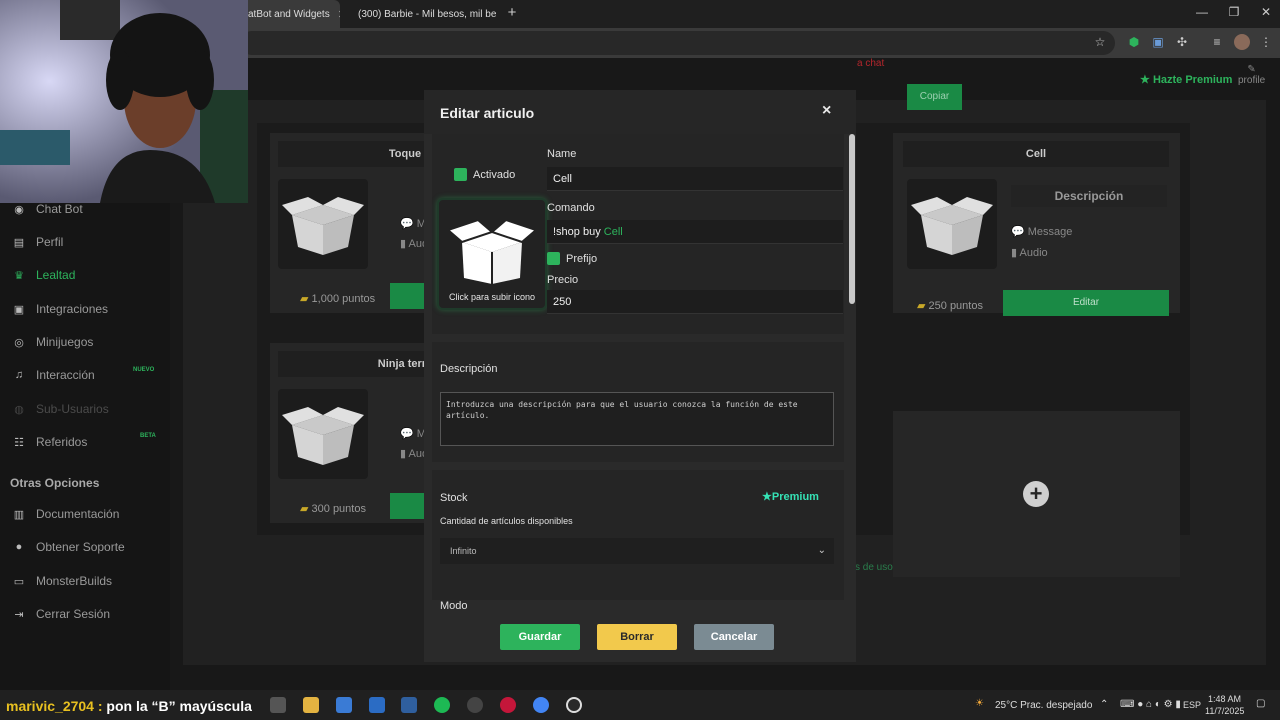  I want to click on borrar-button: Borrar, so click(637, 637).